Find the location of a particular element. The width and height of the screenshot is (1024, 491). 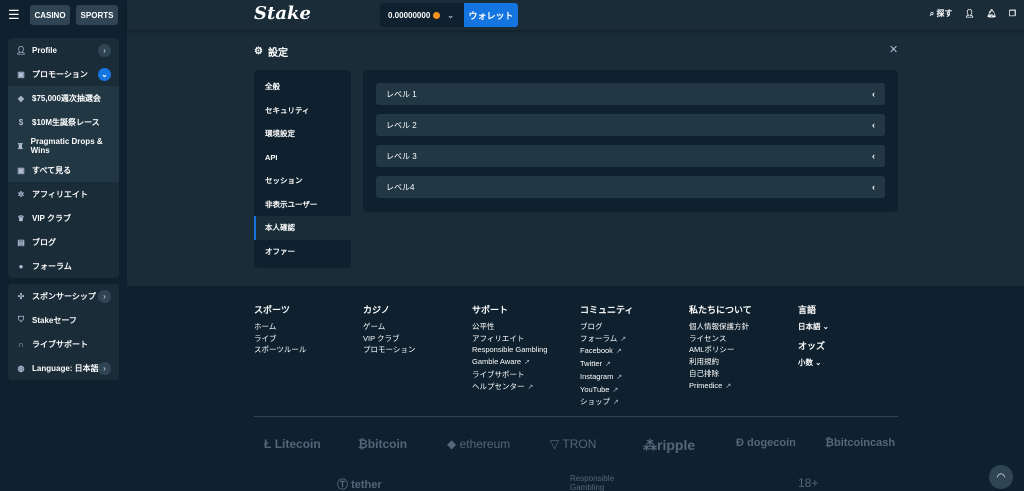

footer-link: YouTube ↗ is located at coordinates (606, 390).